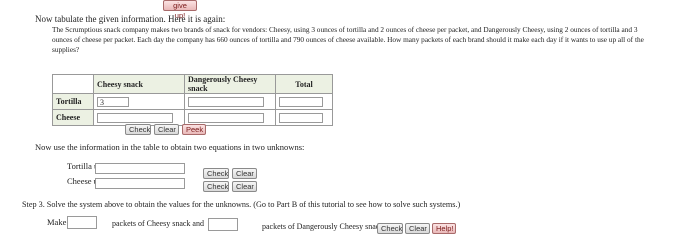 Image resolution: width=700 pixels, height=245 pixels. Describe the element at coordinates (417, 228) in the screenshot. I see `step3-clear-button: Clear` at that location.